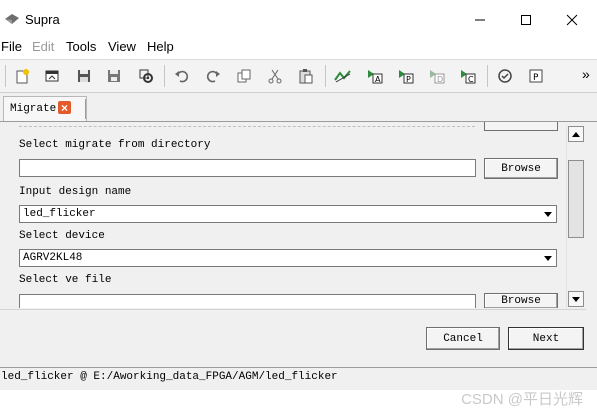  What do you see at coordinates (22, 76) in the screenshot?
I see `new-project-icon` at bounding box center [22, 76].